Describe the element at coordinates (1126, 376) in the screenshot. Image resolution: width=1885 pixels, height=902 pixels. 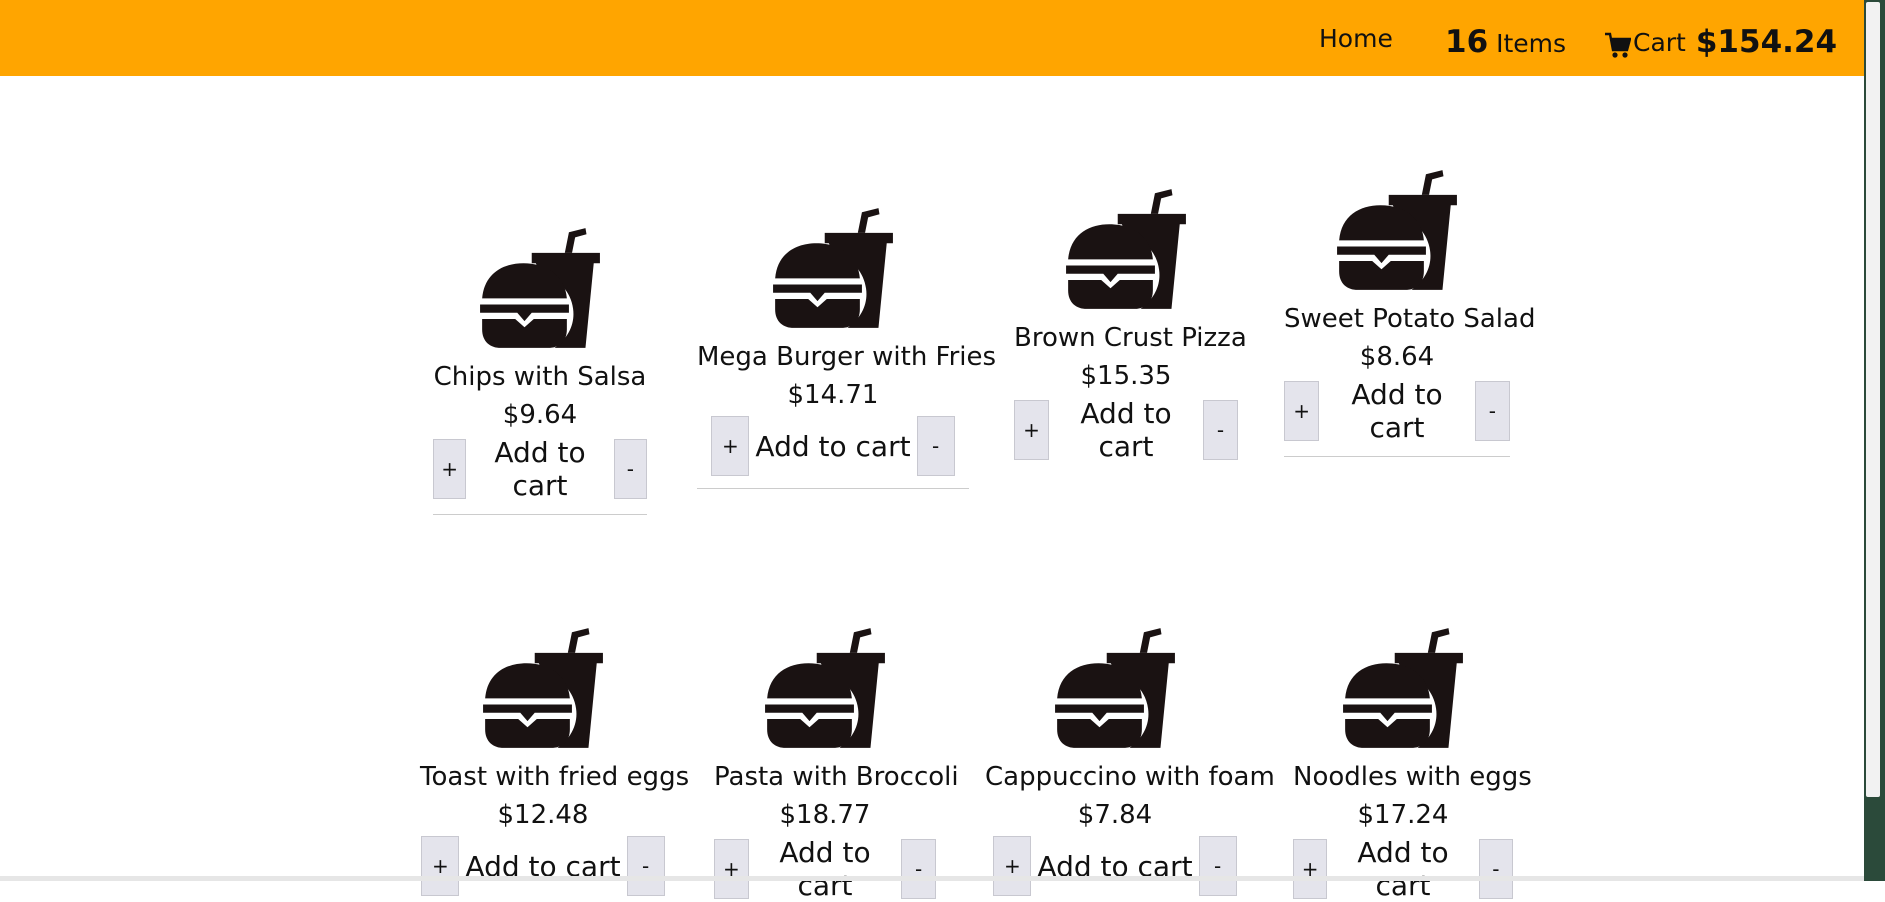
I see `product-price: $15.35` at that location.